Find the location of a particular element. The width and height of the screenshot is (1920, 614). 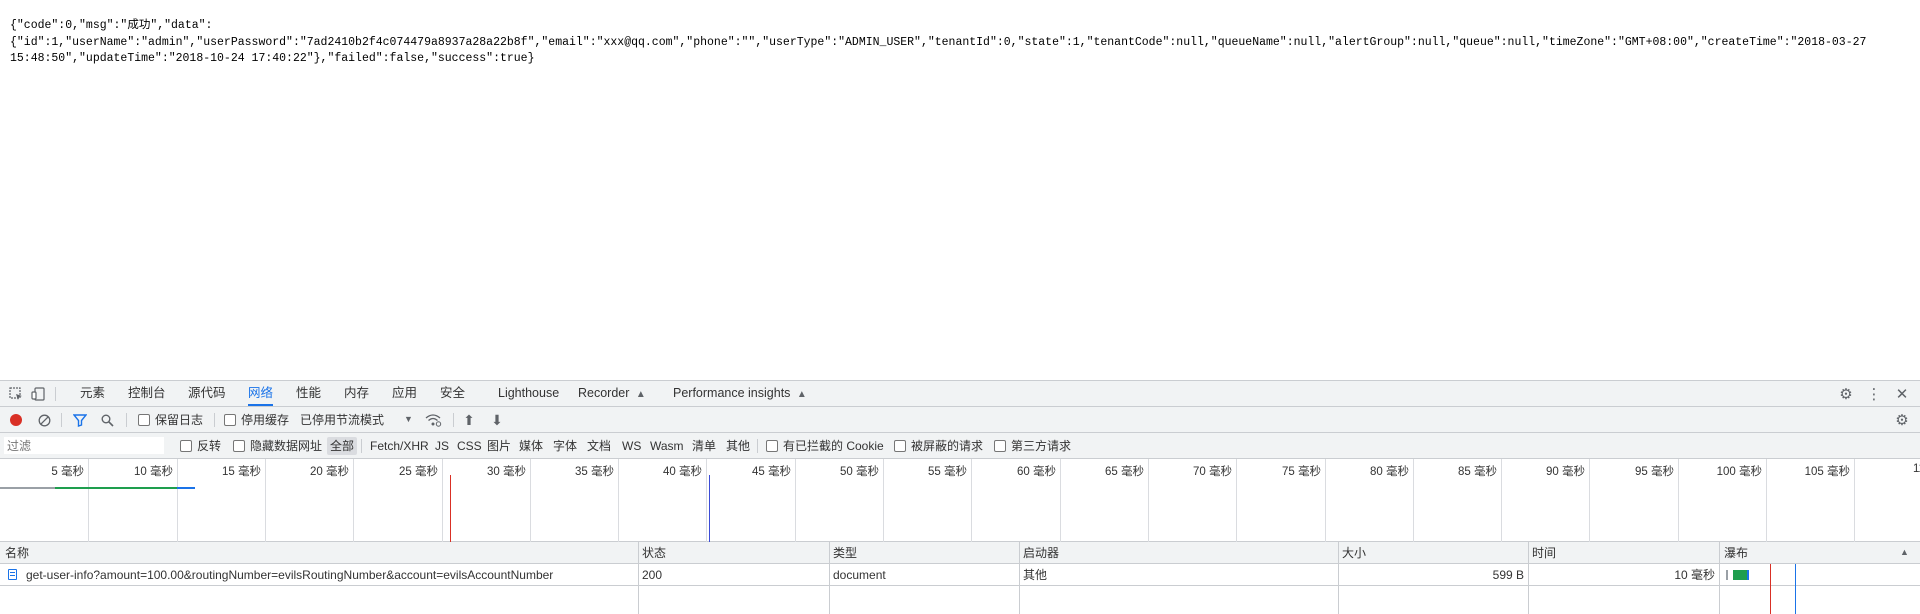

settings-gear-icon: ⚙ is located at coordinates (1846, 394).